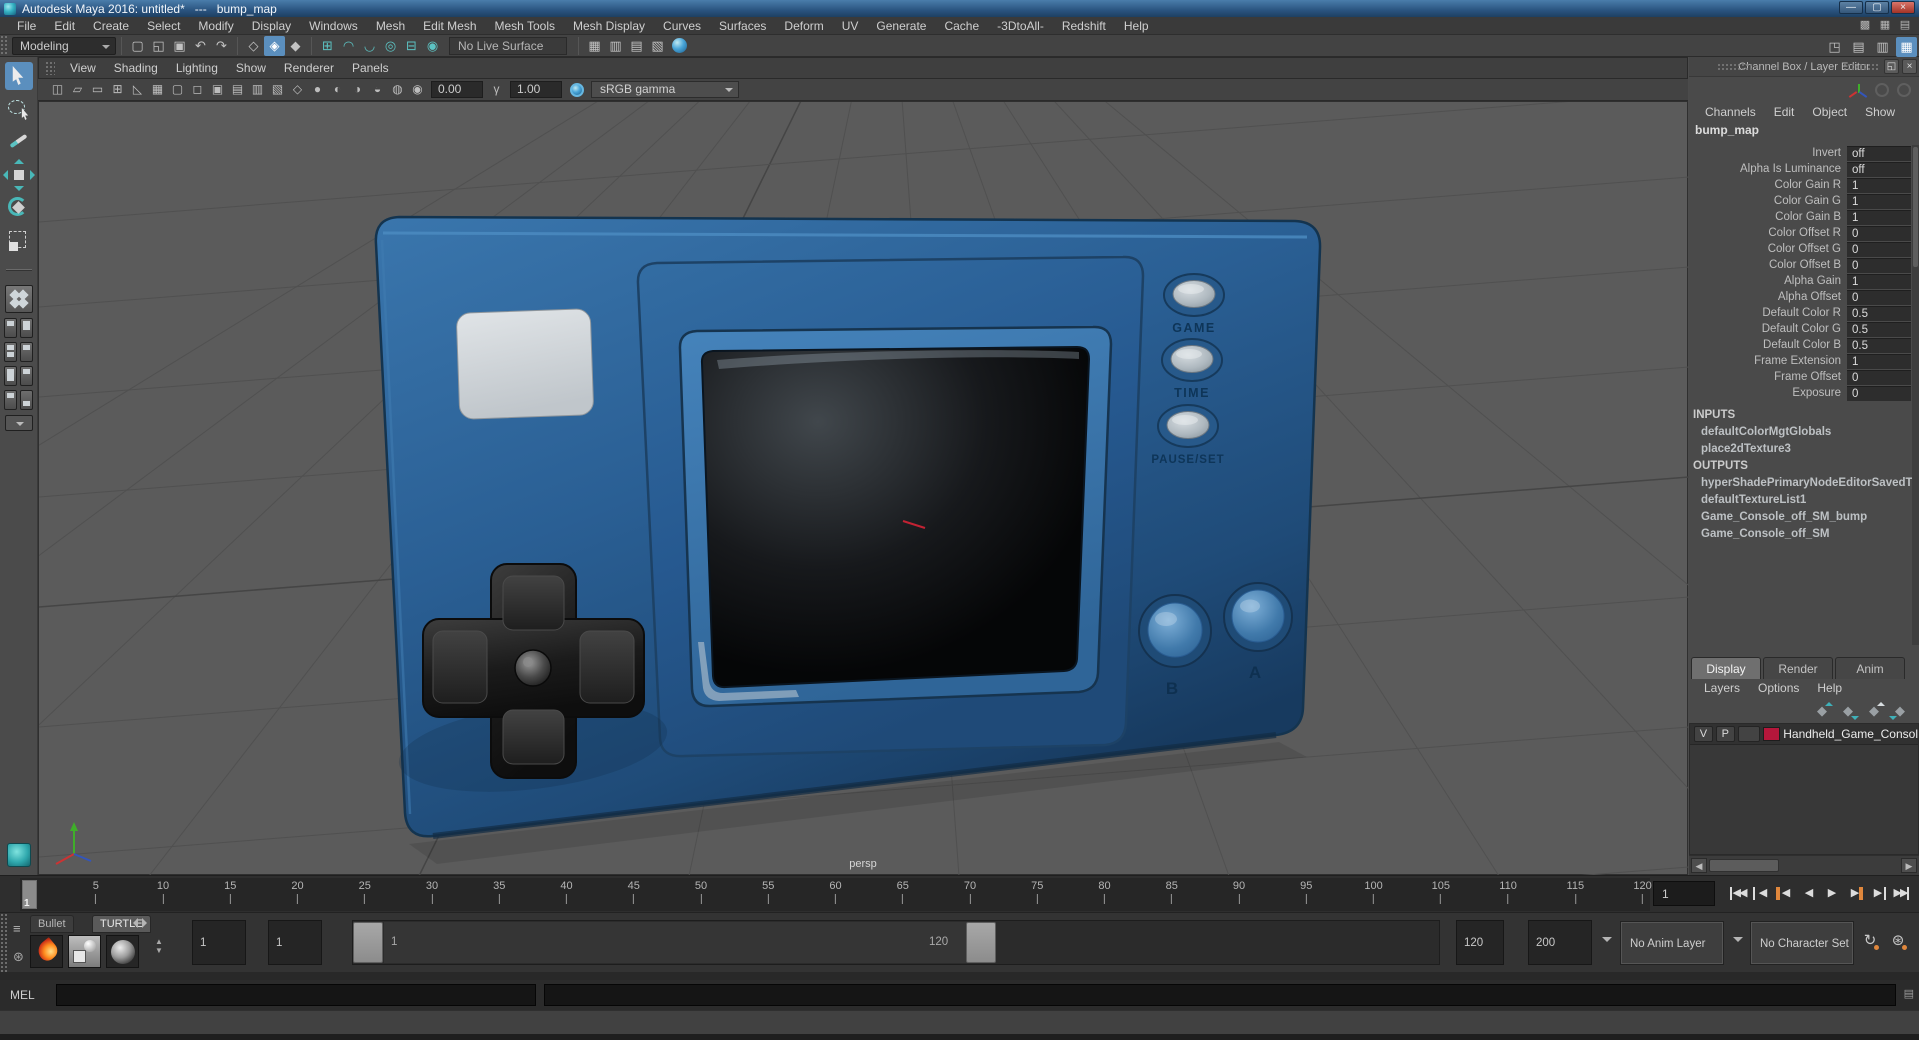 This screenshot has height=1040, width=1919. I want to click on current-time-field: 1, so click(1684, 893).